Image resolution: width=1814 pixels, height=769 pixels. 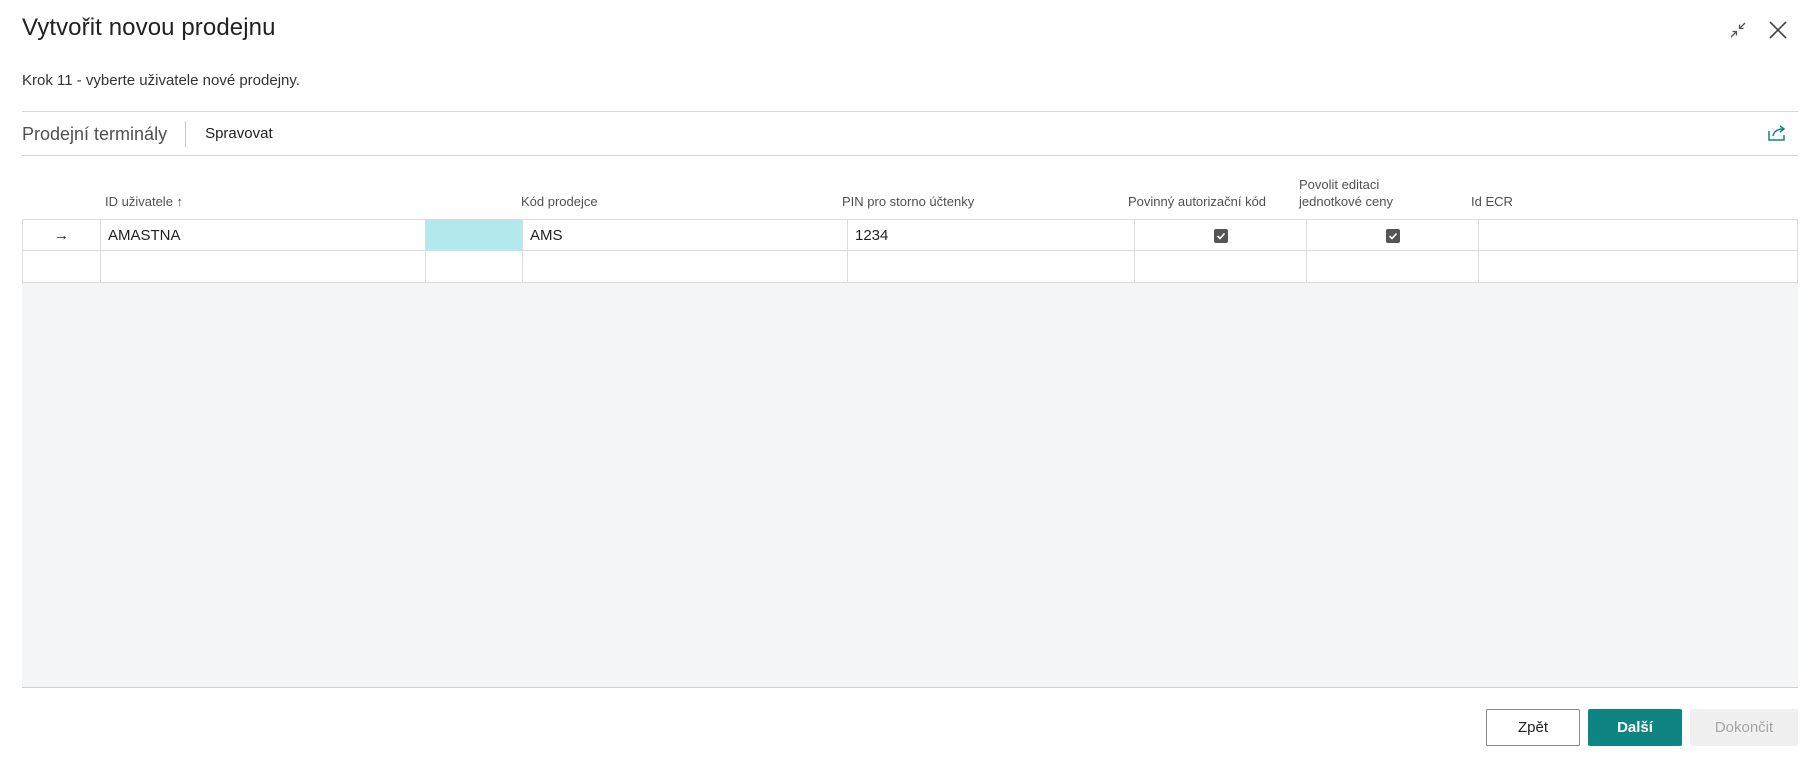 I want to click on cell-salesperson-code, so click(x=685, y=266).